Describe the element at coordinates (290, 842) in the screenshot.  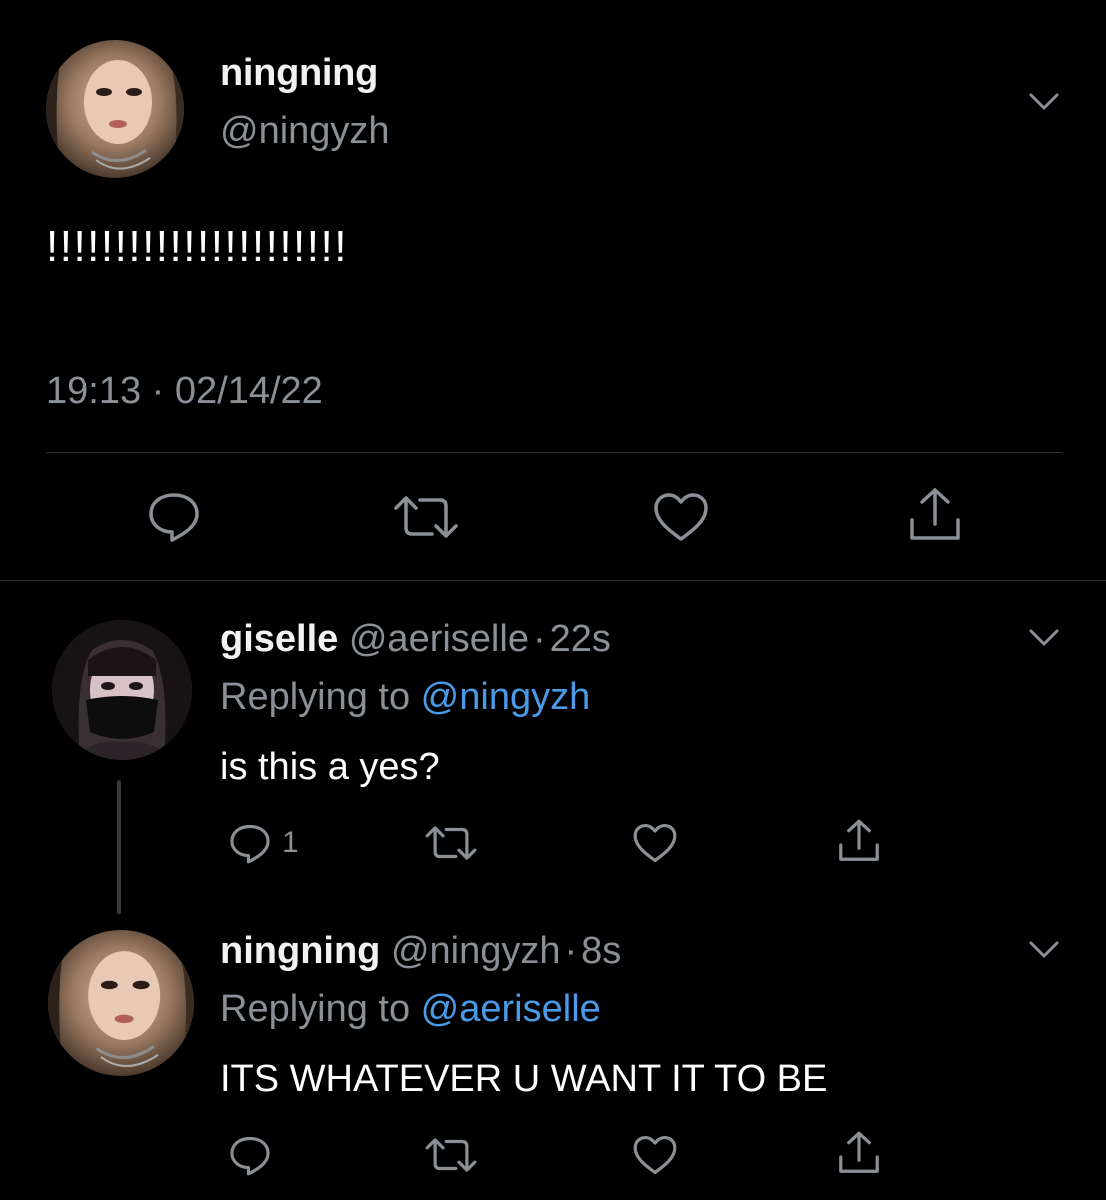
I see `reply-count: 1` at that location.